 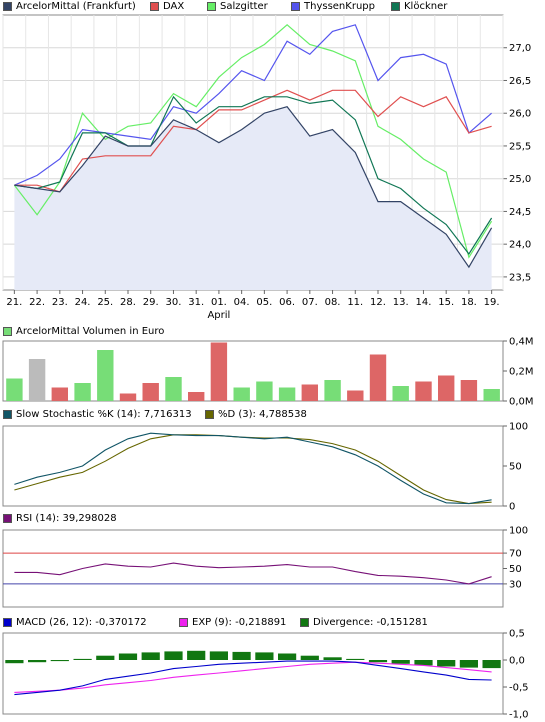 What do you see at coordinates (521, 342) in the screenshot?
I see `y-tick-label: 0,4M` at bounding box center [521, 342].